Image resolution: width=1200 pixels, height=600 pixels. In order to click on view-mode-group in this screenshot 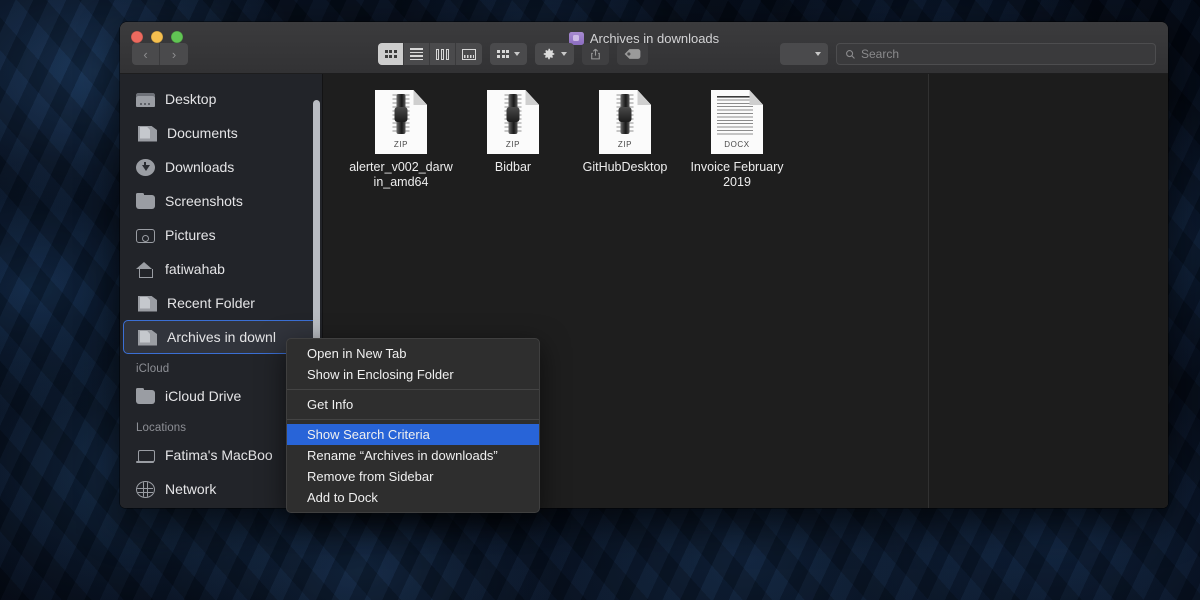, I will do `click(430, 54)`.